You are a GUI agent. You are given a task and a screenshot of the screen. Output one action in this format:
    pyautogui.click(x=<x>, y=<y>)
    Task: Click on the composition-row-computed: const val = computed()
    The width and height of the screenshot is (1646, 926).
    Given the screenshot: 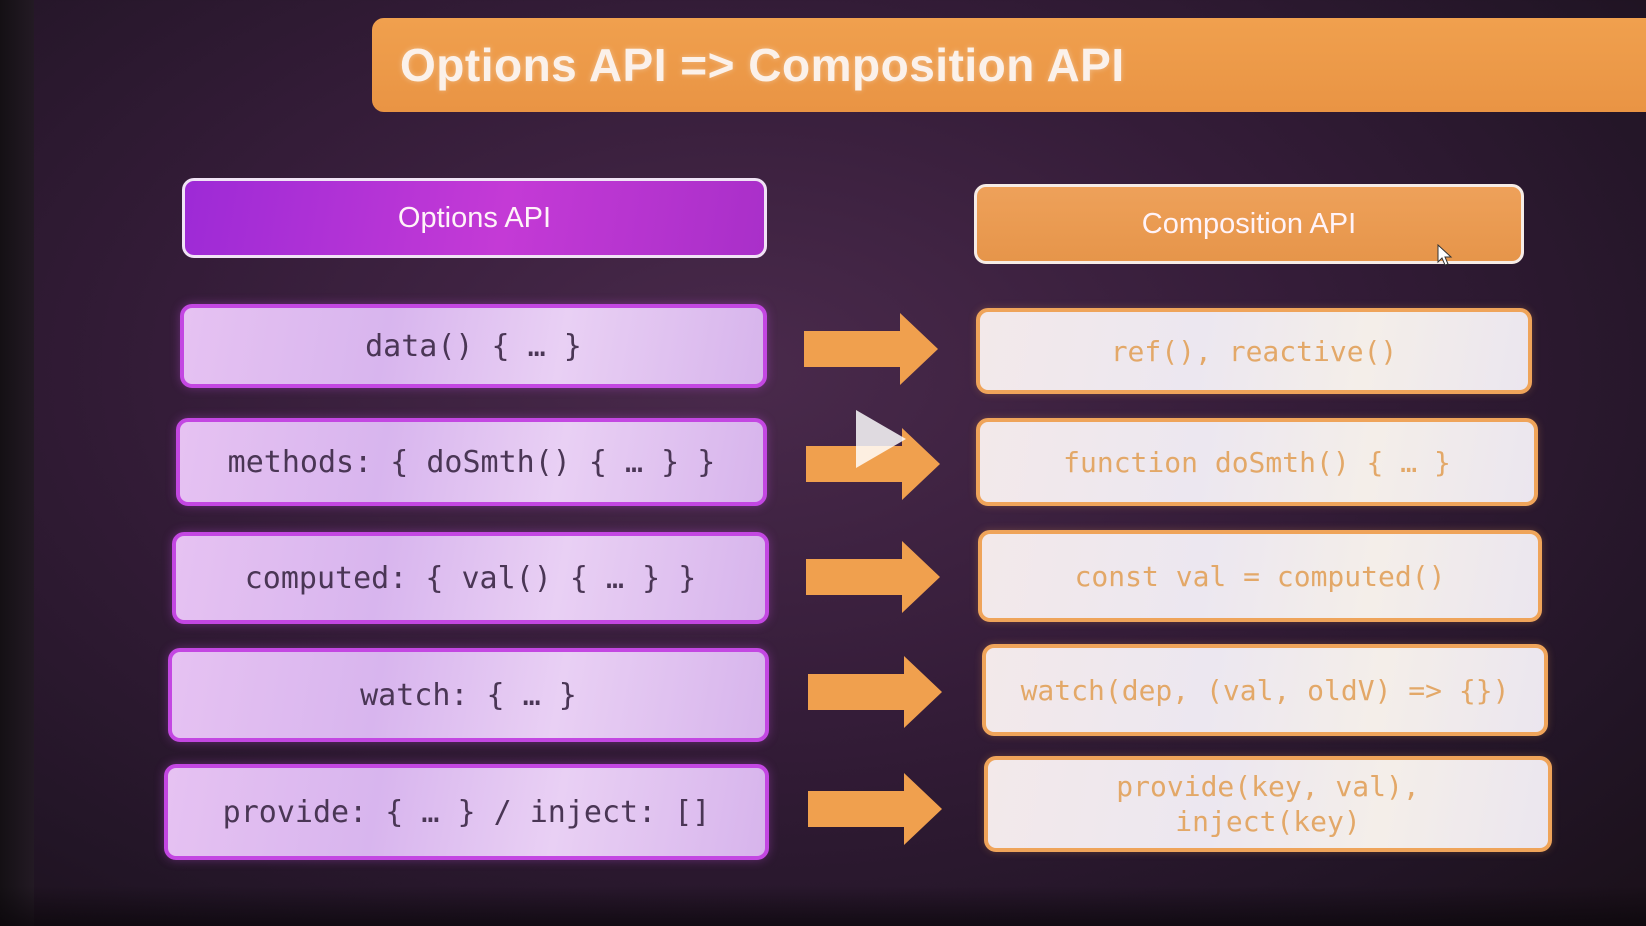 What is the action you would take?
    pyautogui.click(x=1260, y=576)
    